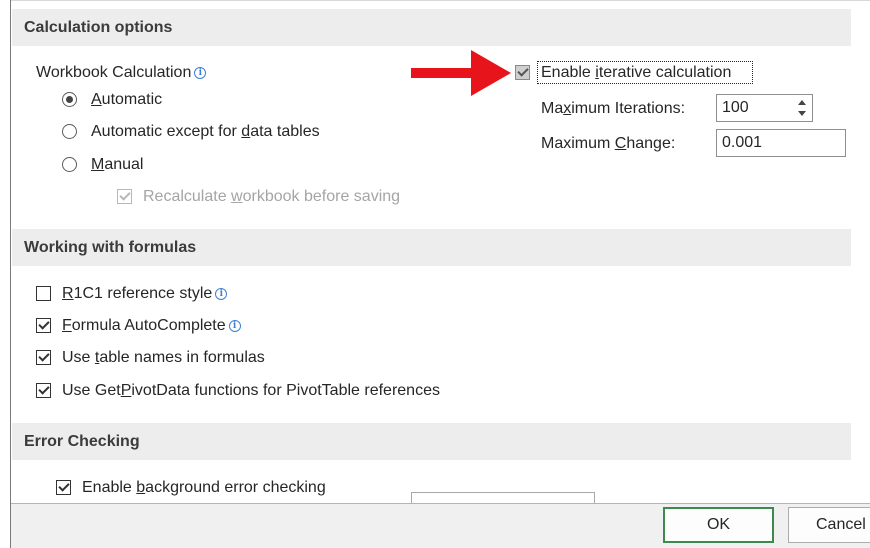 Image resolution: width=870 pixels, height=548 pixels. Describe the element at coordinates (43, 293) in the screenshot. I see `checkbox-r1c1-reference-style` at that location.